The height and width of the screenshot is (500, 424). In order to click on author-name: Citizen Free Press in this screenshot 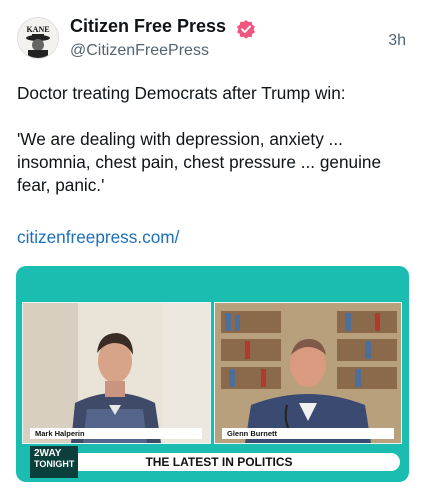, I will do `click(148, 26)`.